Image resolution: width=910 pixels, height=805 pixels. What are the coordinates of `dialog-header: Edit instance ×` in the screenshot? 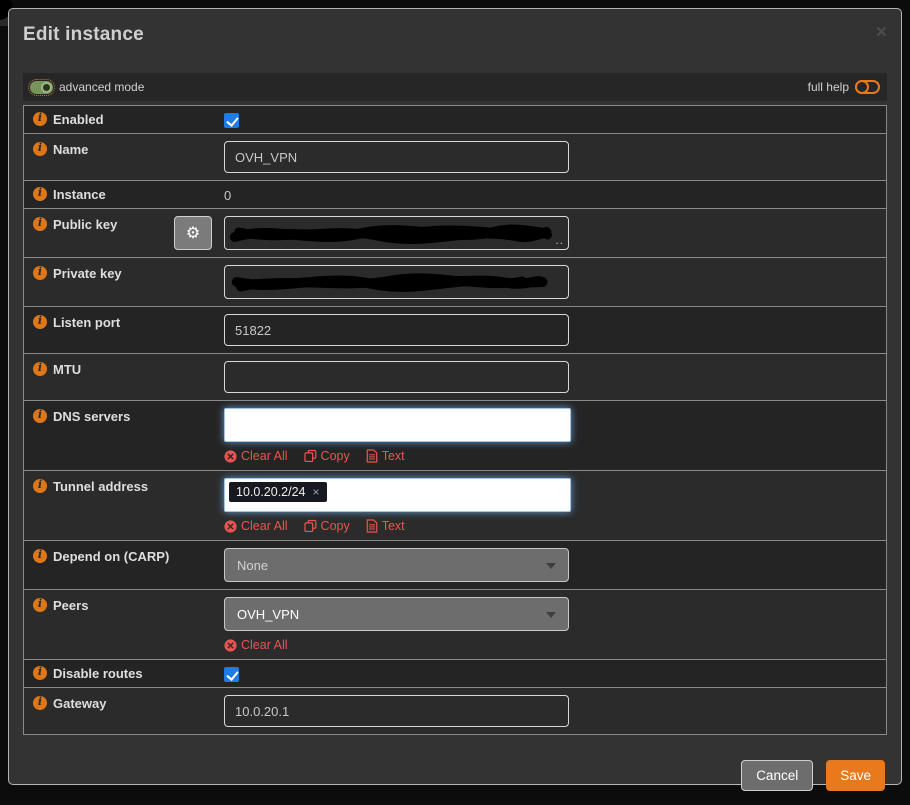 It's located at (455, 34).